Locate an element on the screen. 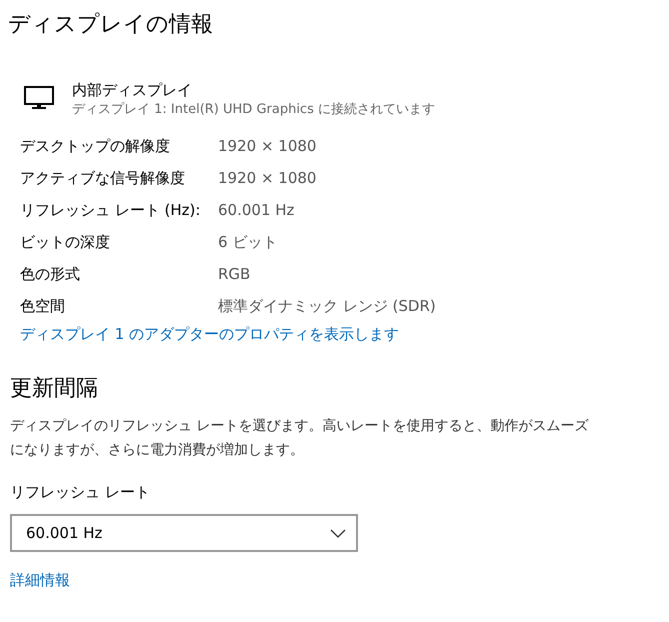 The width and height of the screenshot is (669, 622). property-label: デスクトップの解像度 is located at coordinates (95, 146).